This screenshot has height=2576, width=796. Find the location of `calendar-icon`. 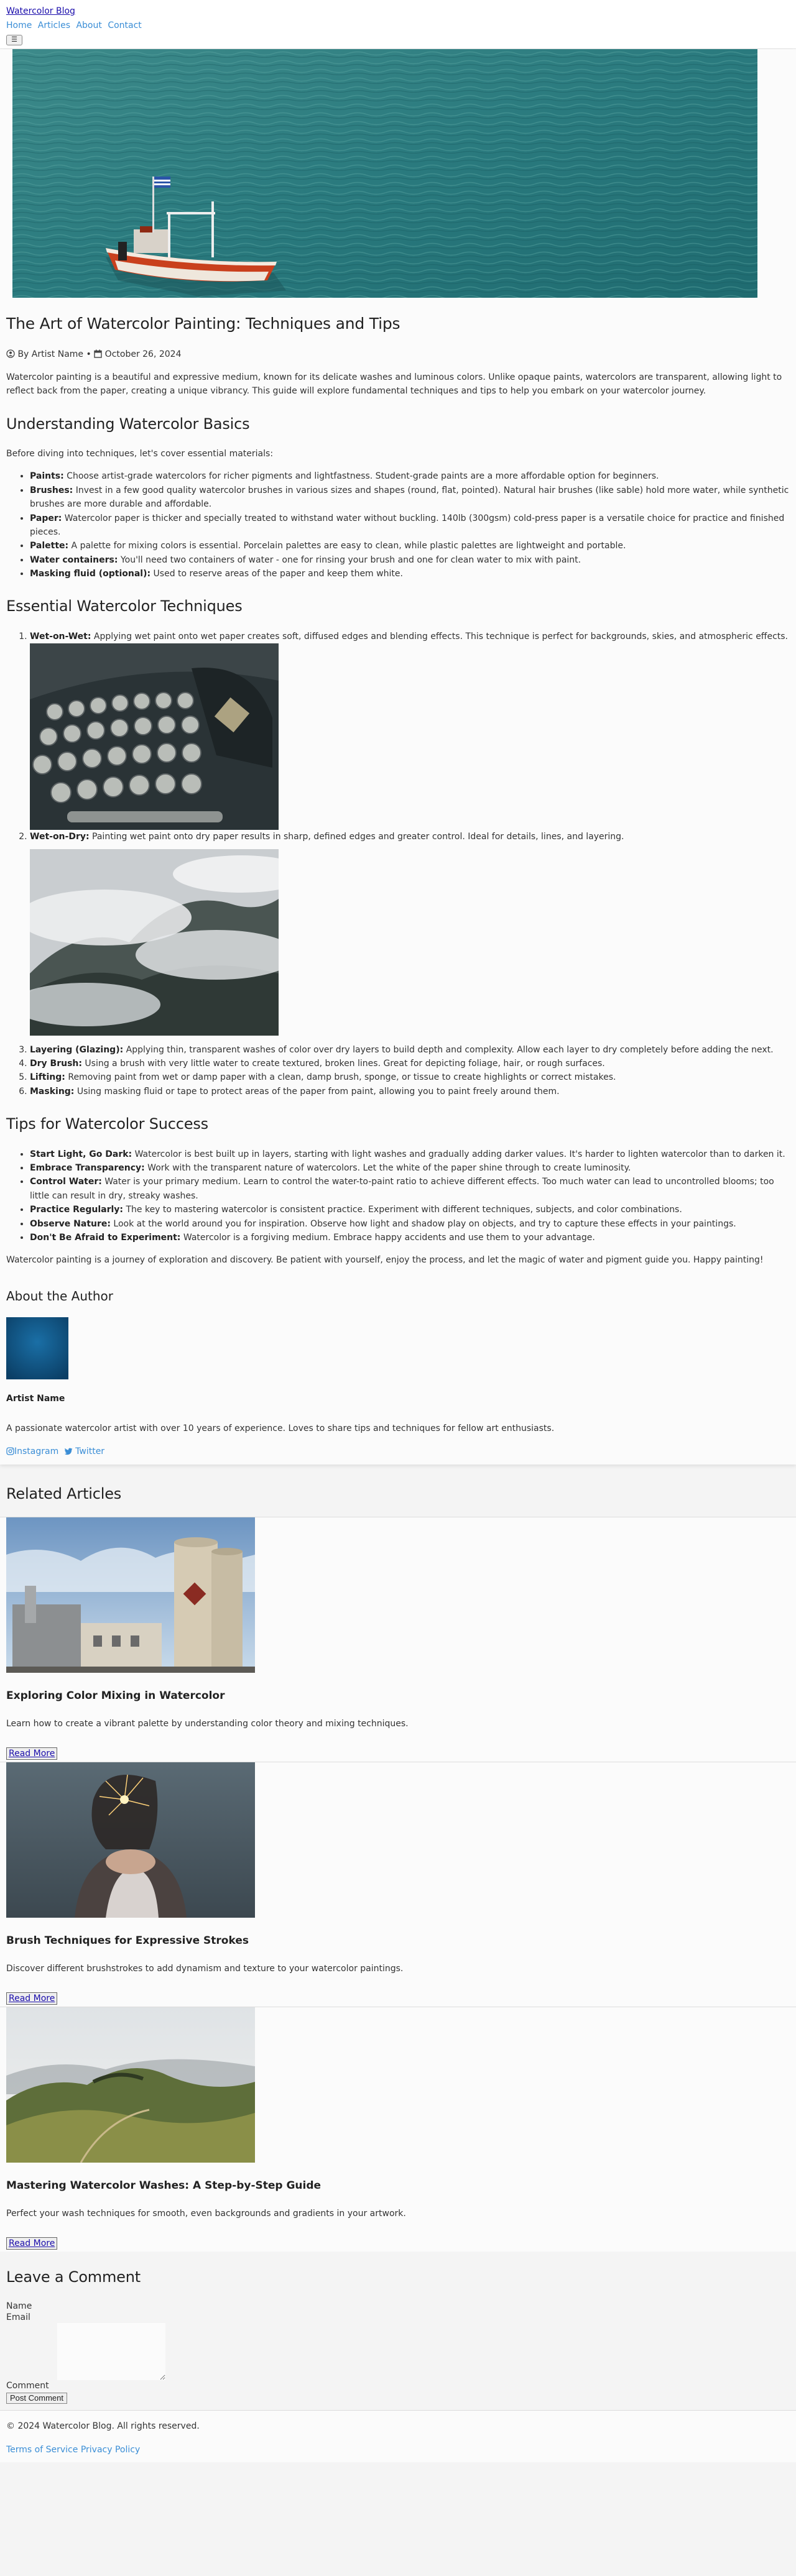

calendar-icon is located at coordinates (98, 354).